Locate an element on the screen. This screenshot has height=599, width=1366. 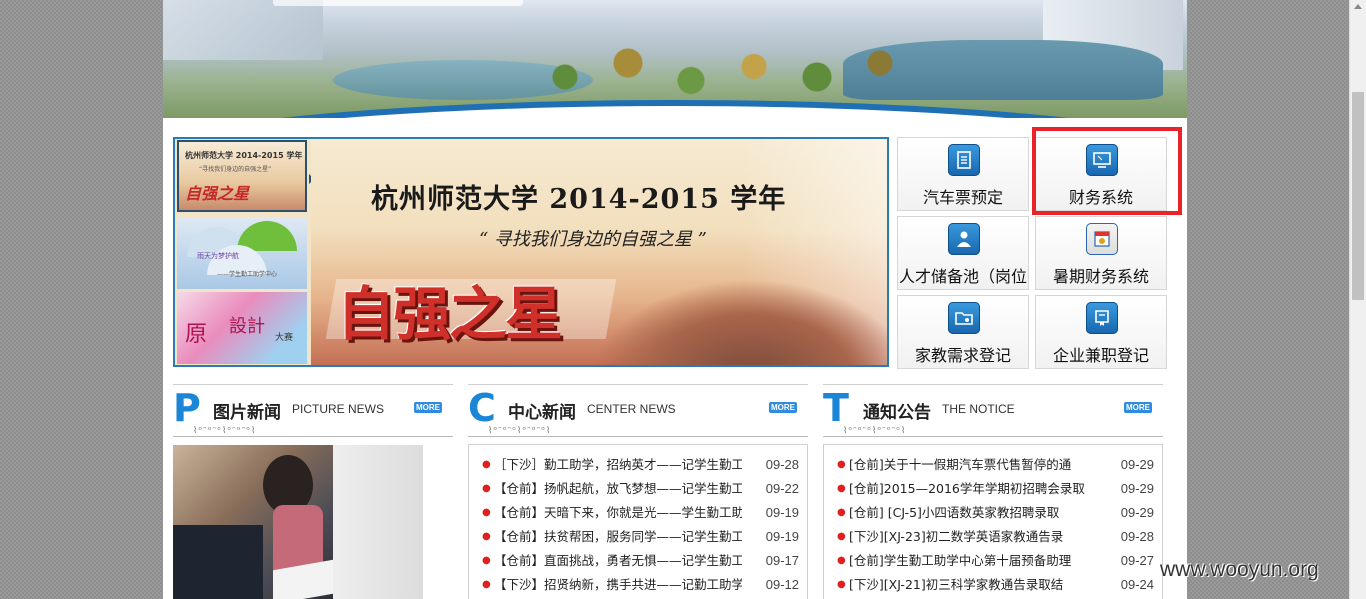
list-item: ● 【仓前】天暗下来，你就是光——学生勤工助 09-19 is located at coordinates (638, 513).